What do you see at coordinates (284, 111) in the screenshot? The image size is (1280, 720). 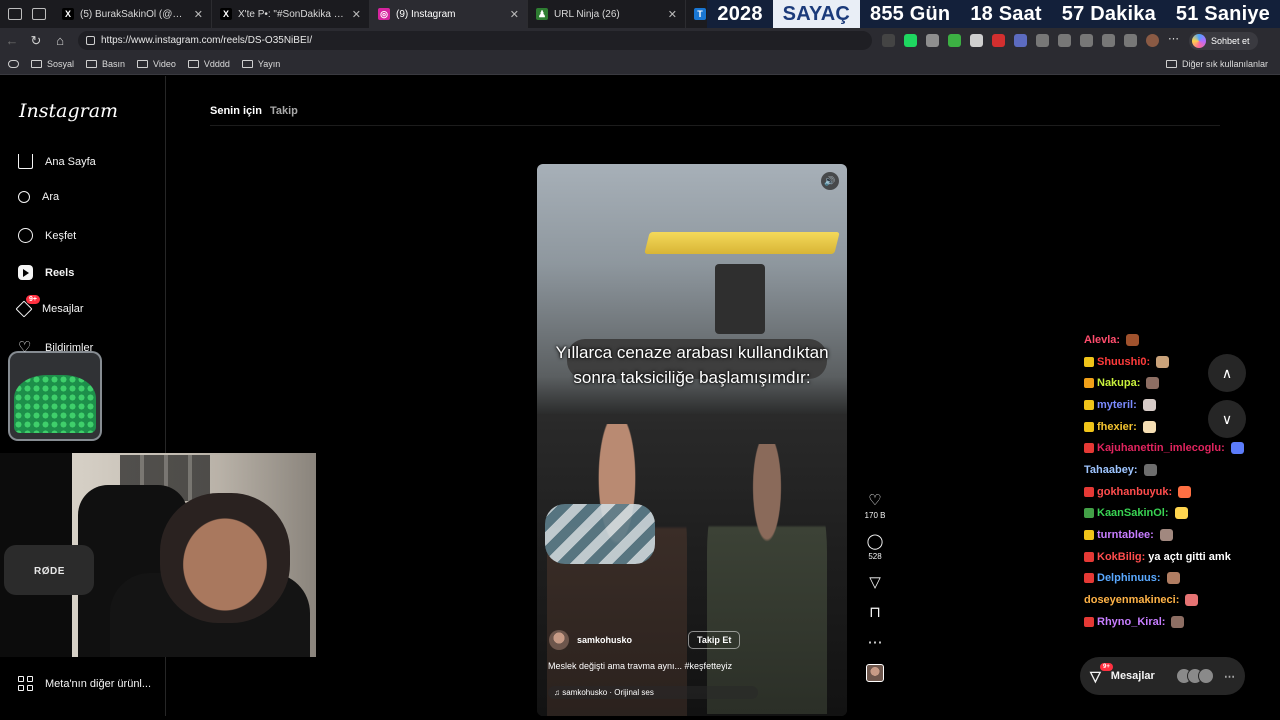 I see `tab-following: Takip` at bounding box center [284, 111].